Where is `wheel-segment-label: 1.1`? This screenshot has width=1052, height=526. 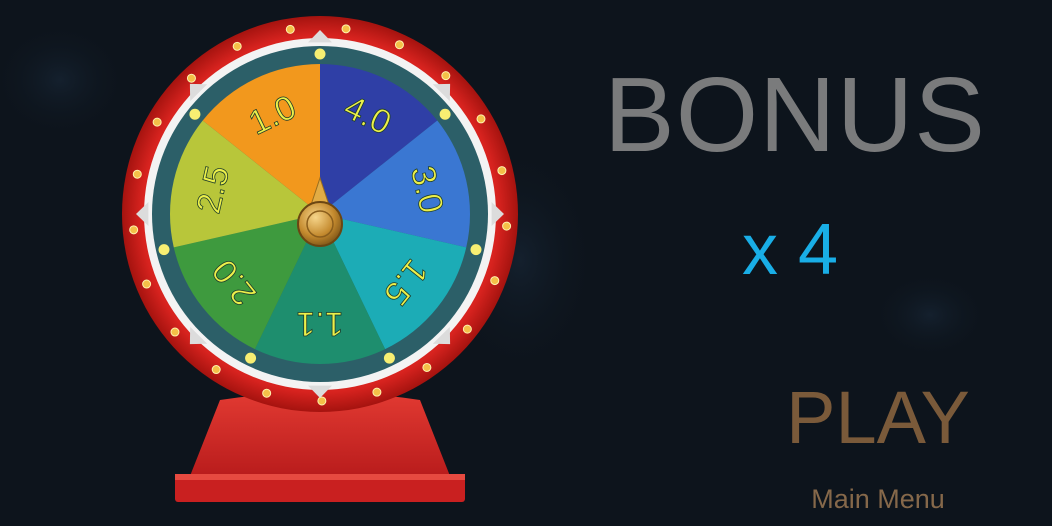
wheel-segment-label: 1.1 is located at coordinates (319, 324).